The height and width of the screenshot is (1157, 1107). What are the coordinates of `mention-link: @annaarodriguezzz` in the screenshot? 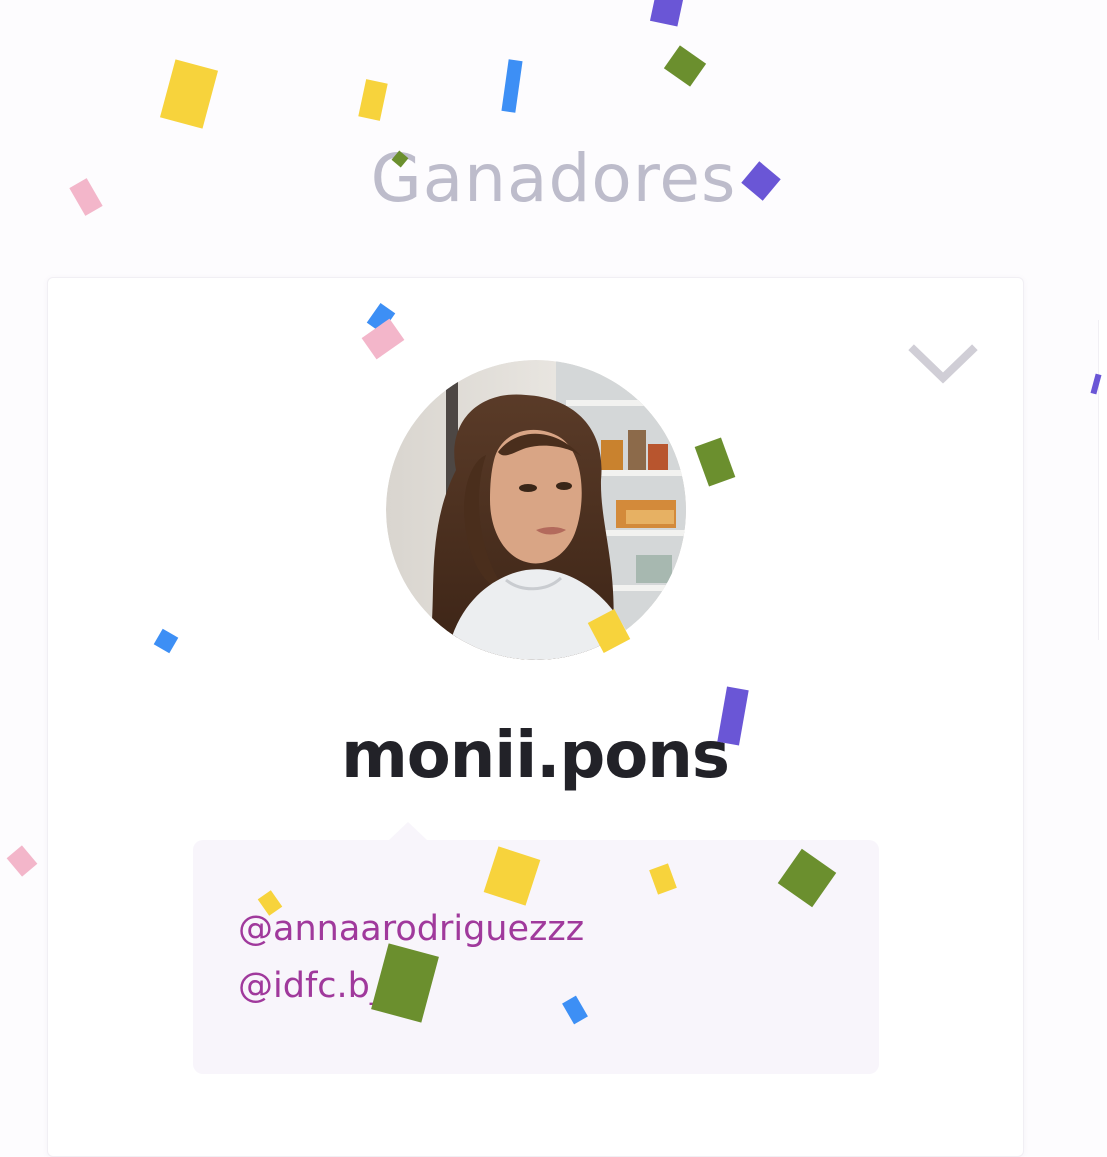 It's located at (411, 929).